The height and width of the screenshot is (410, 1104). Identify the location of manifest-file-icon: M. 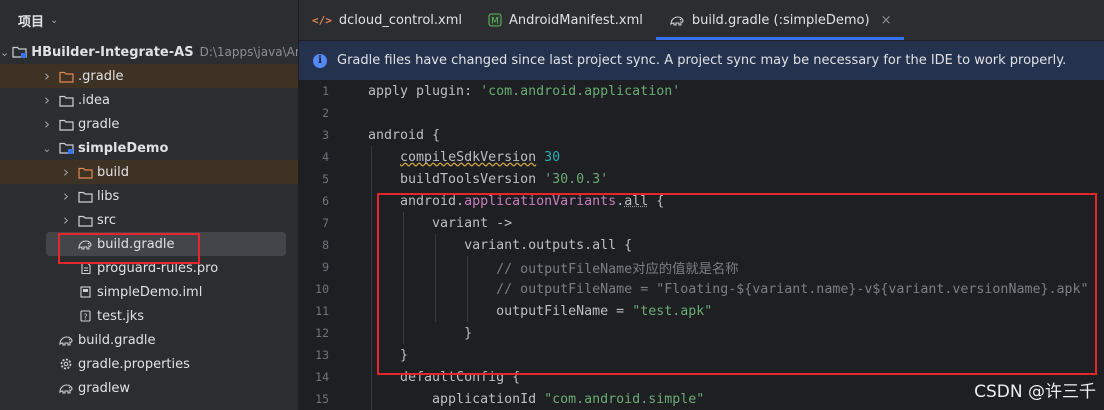
(495, 20).